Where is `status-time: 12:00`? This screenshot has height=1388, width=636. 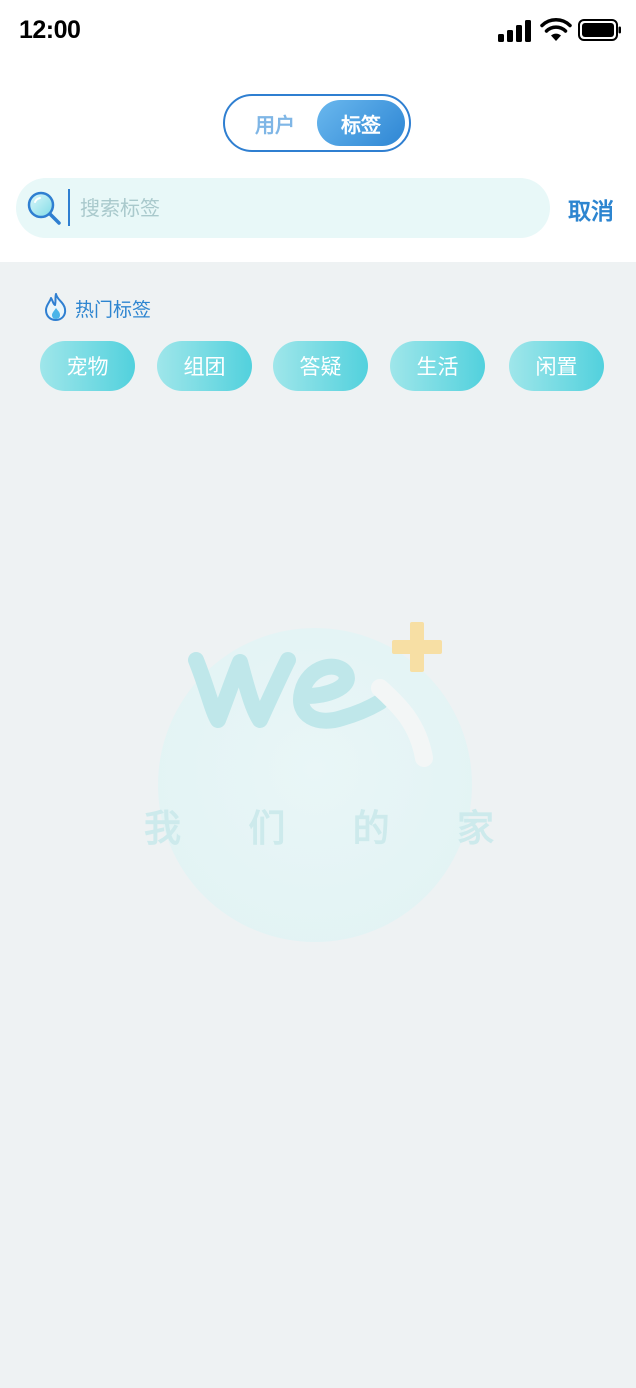
status-time: 12:00 is located at coordinates (50, 30).